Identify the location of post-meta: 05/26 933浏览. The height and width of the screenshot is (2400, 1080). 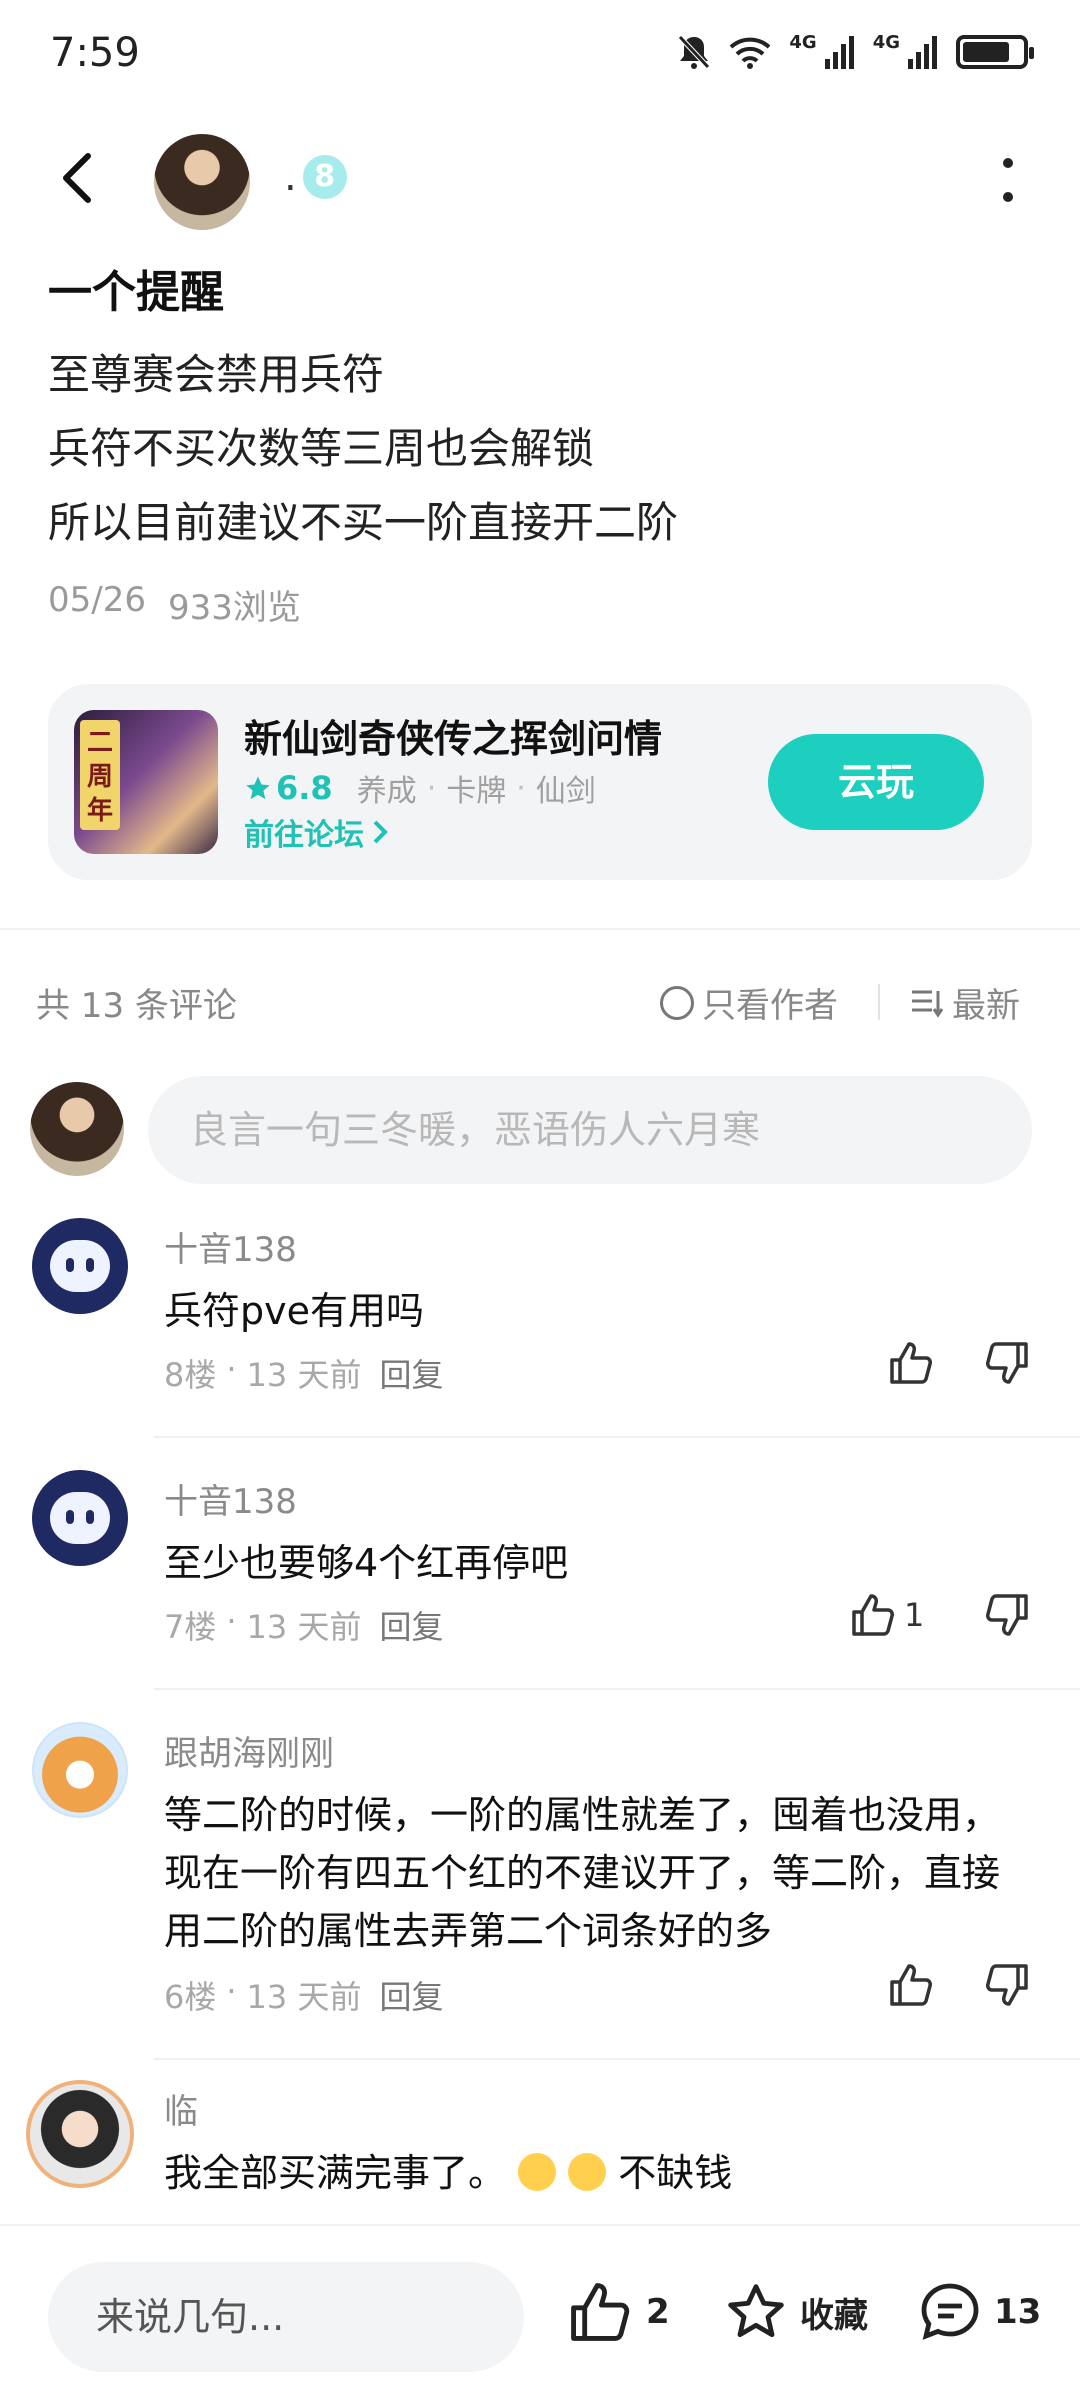
(174, 604).